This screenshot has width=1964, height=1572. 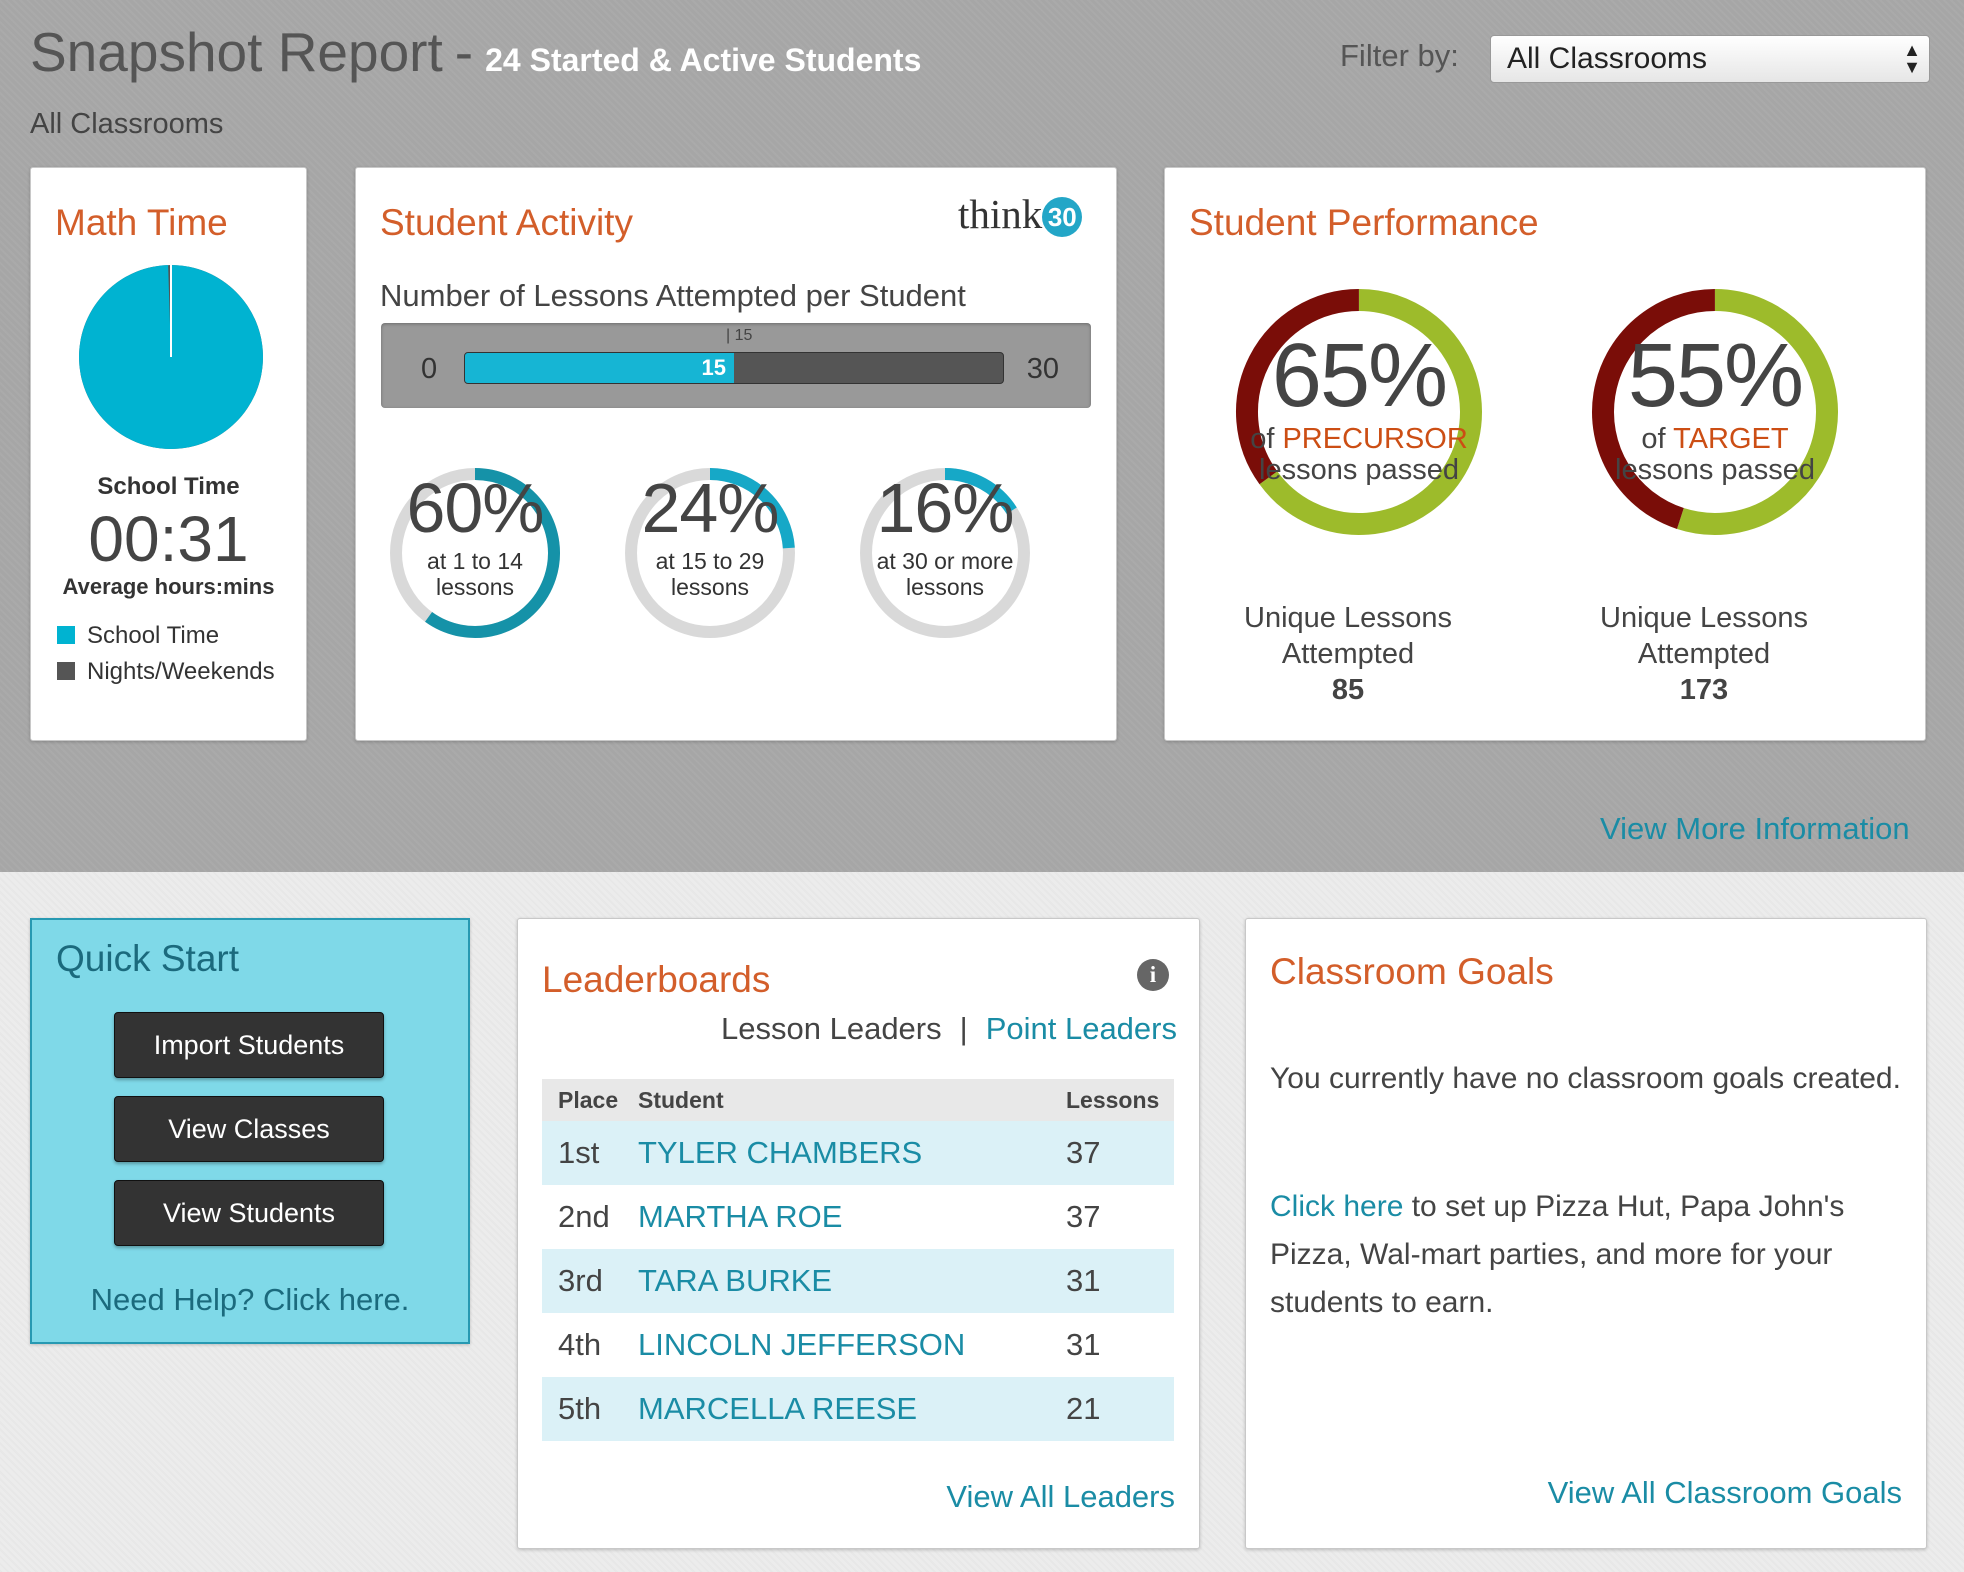 I want to click on row-student-link: MARCELLA REESE, so click(x=846, y=1409).